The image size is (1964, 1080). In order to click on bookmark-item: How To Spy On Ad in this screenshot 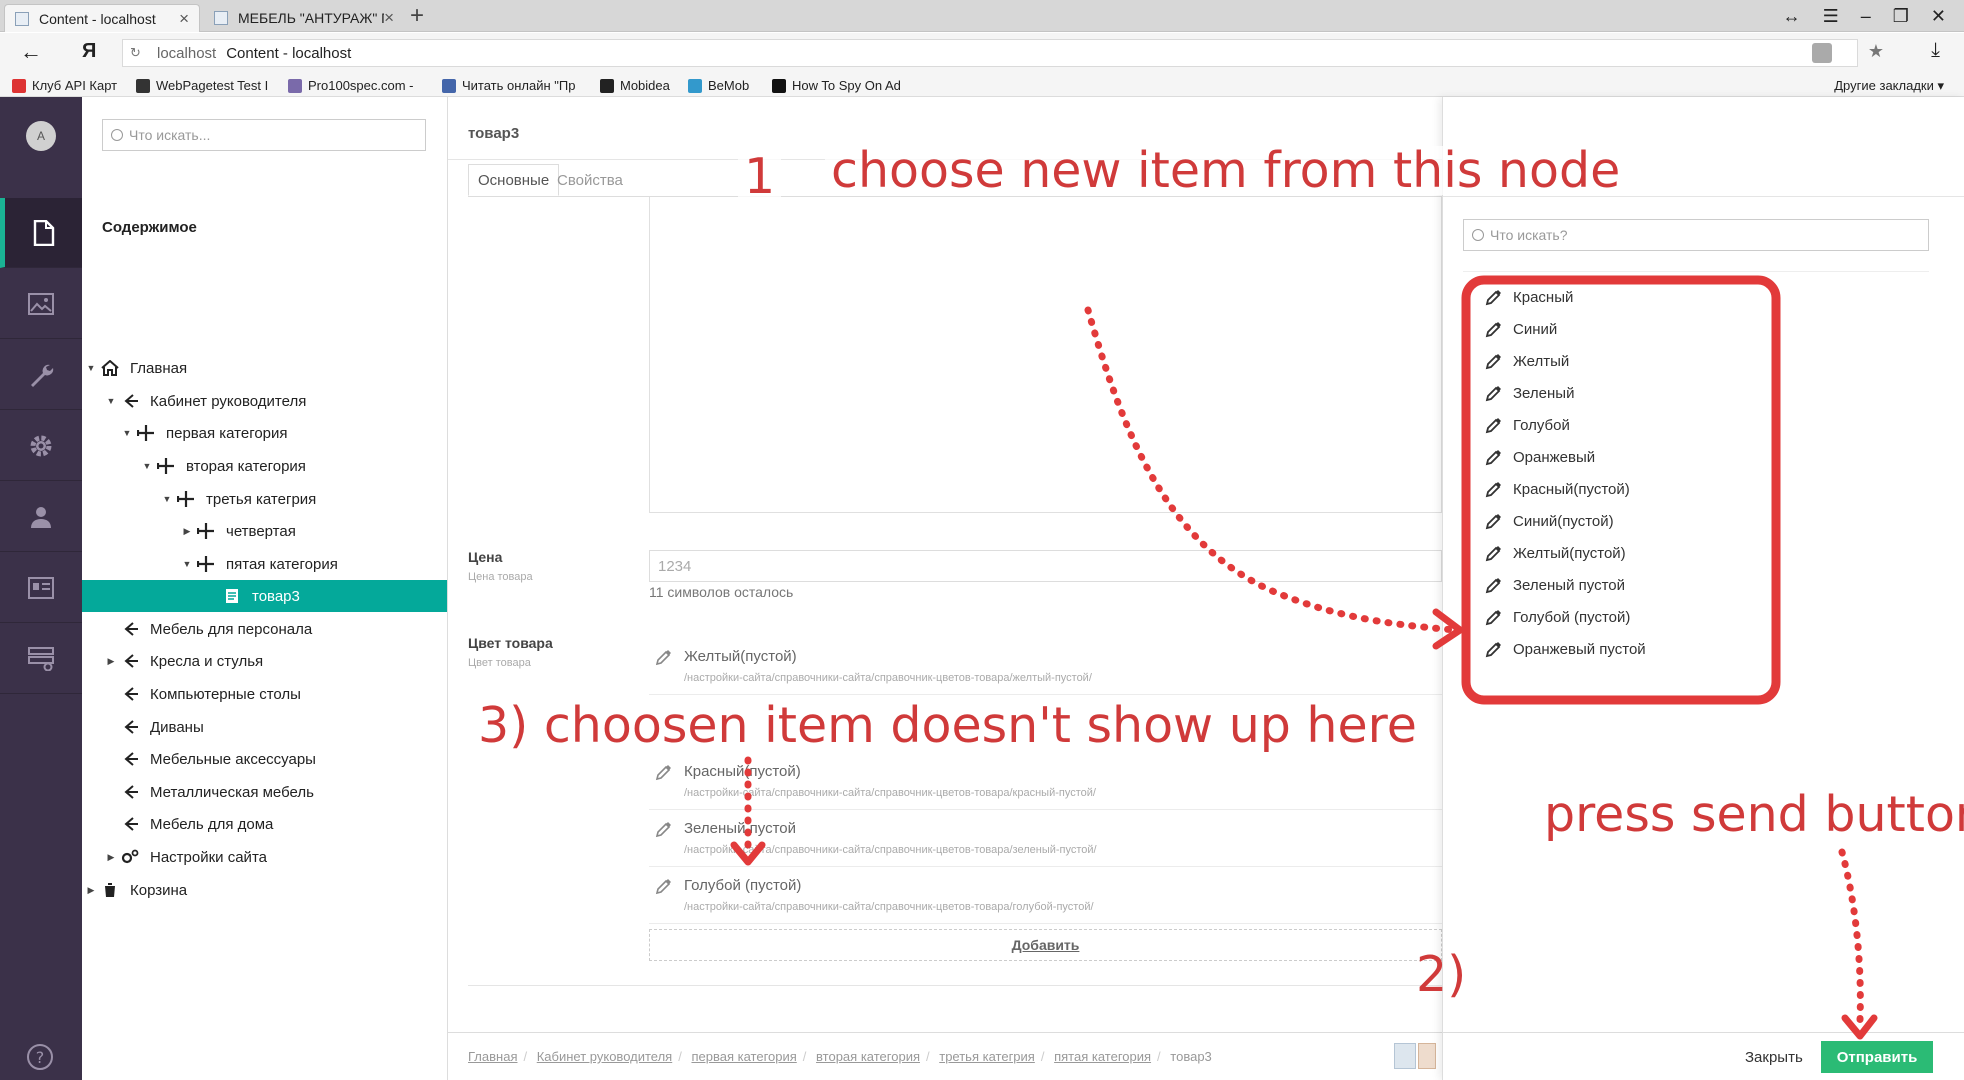, I will do `click(839, 85)`.